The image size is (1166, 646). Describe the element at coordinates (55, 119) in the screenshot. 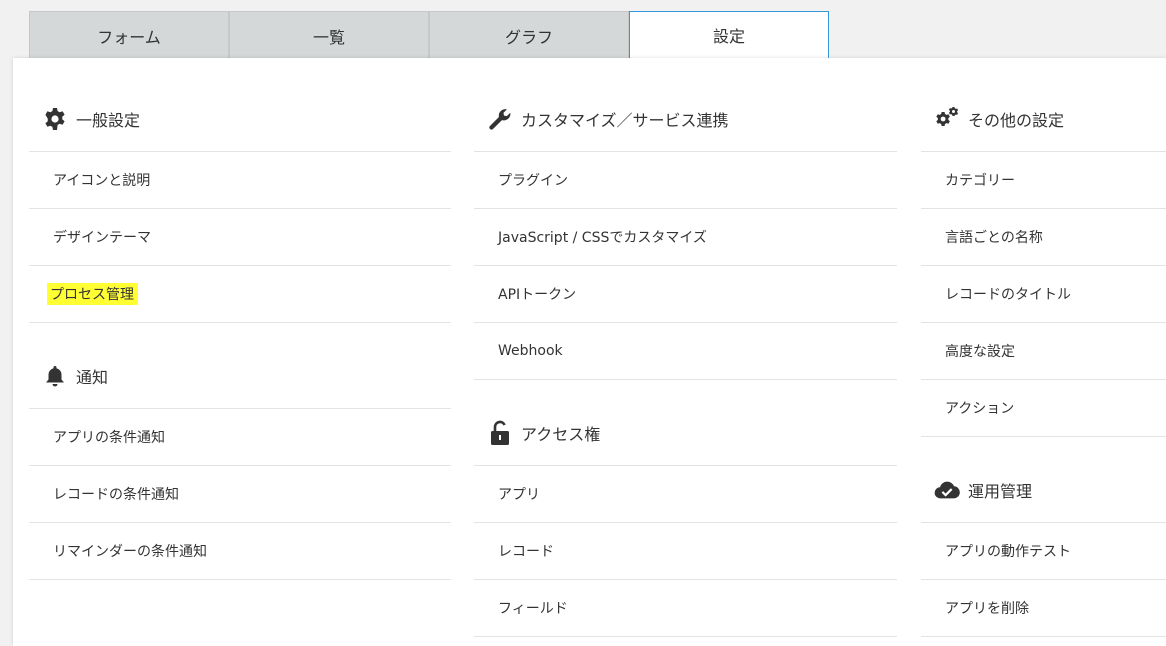

I see `gear-icon` at that location.